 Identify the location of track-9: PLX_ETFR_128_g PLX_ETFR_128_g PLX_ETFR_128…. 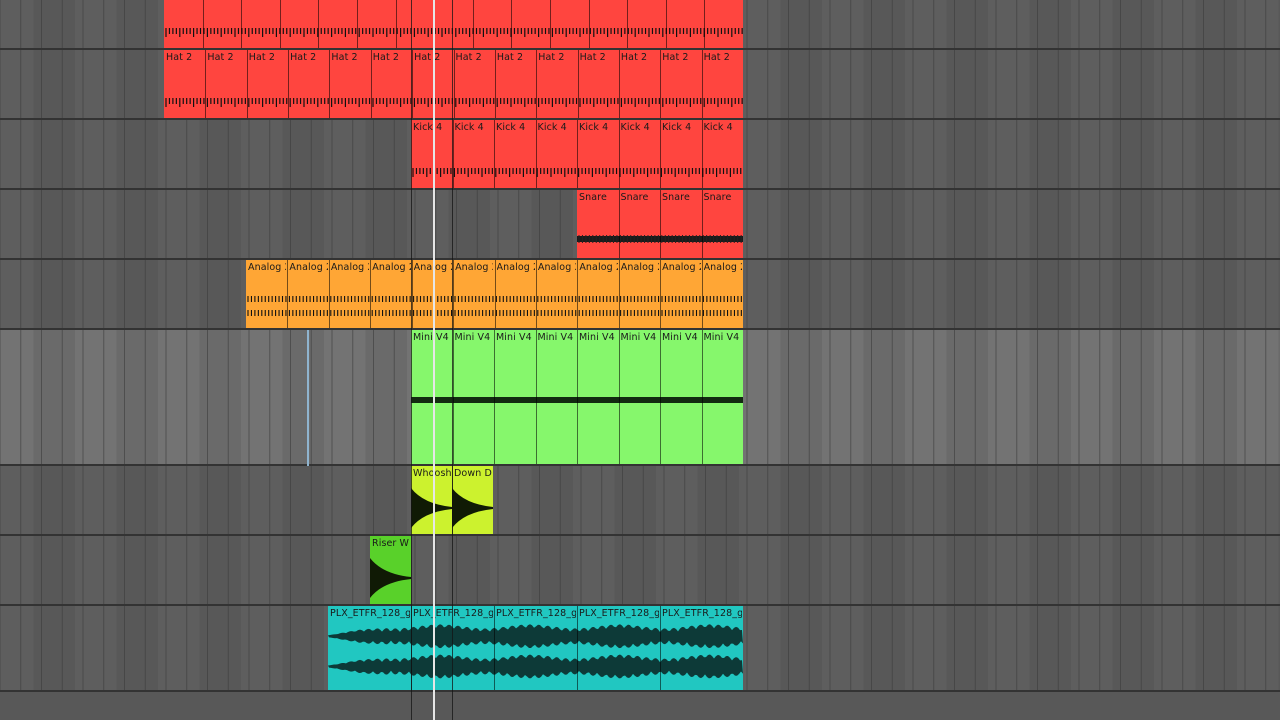
(640, 649).